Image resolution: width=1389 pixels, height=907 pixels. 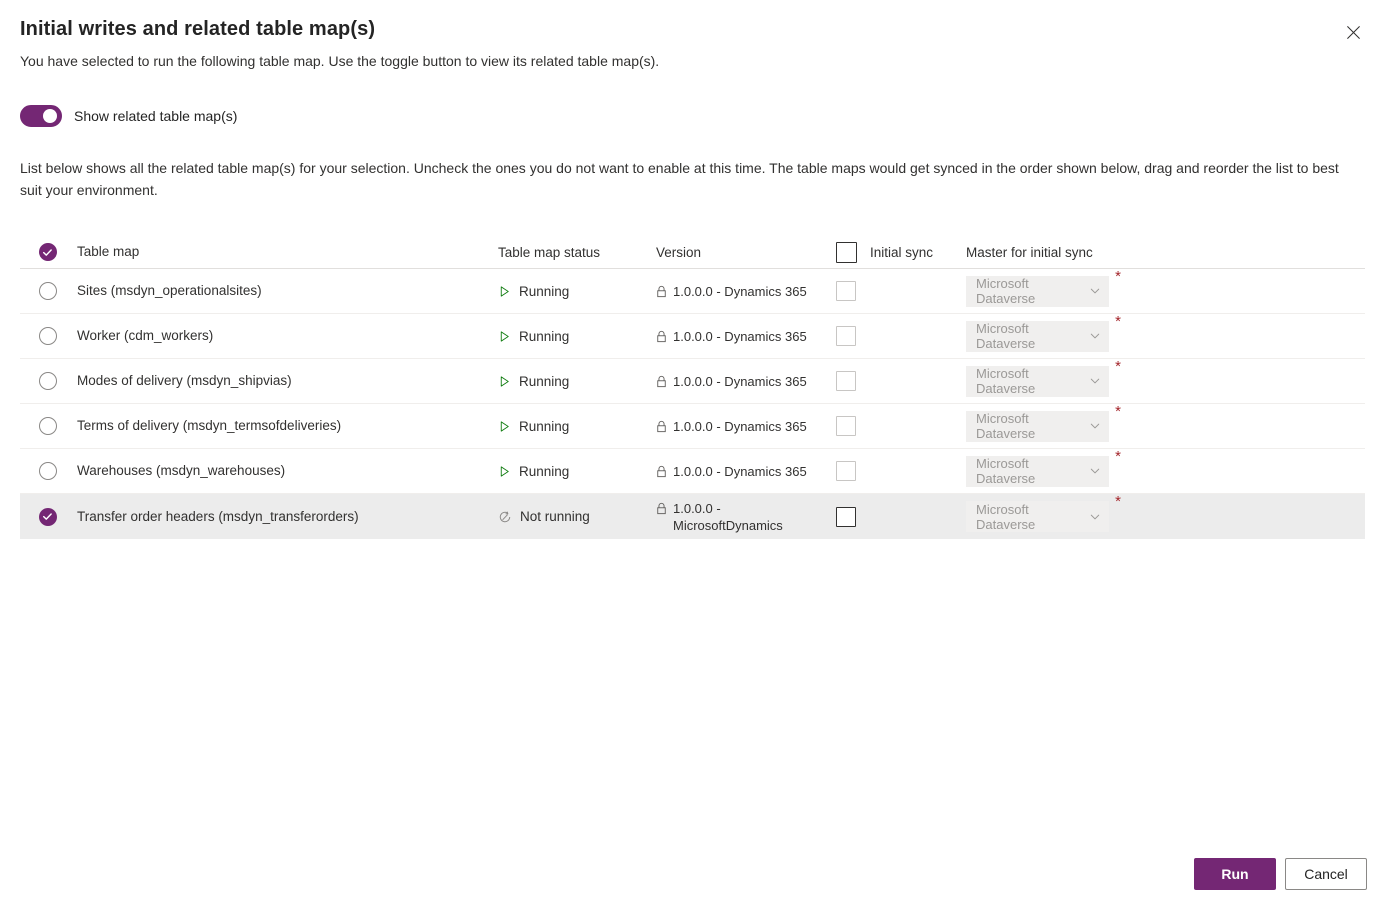 What do you see at coordinates (286, 291) in the screenshot?
I see `row-table-map-cell: Sites (msdyn_operationalsites)` at bounding box center [286, 291].